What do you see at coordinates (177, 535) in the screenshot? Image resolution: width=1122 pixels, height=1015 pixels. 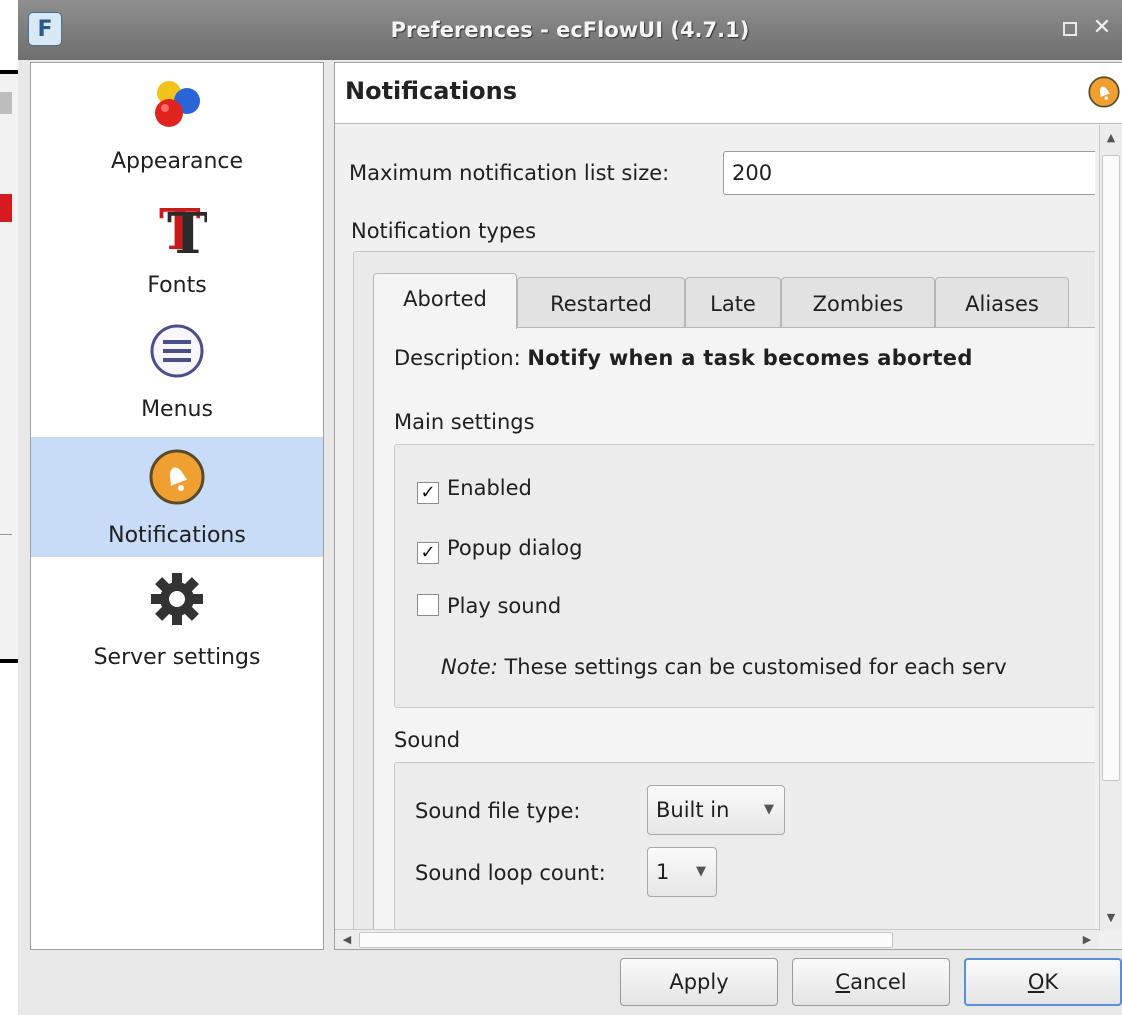 I see `category-label: Notifications` at bounding box center [177, 535].